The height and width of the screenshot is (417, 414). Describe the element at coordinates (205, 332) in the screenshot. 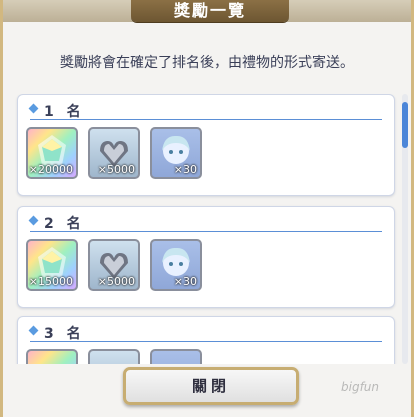

I see `rank-header: 3 名` at that location.